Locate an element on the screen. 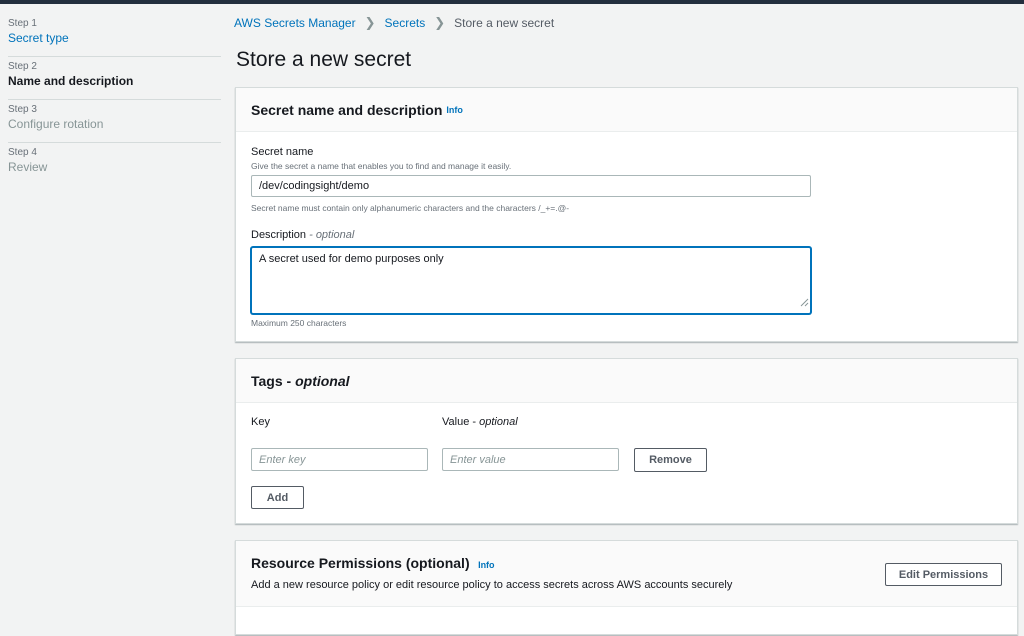 The height and width of the screenshot is (636, 1024). description-textarea: A secret used for demo purposes only is located at coordinates (531, 280).